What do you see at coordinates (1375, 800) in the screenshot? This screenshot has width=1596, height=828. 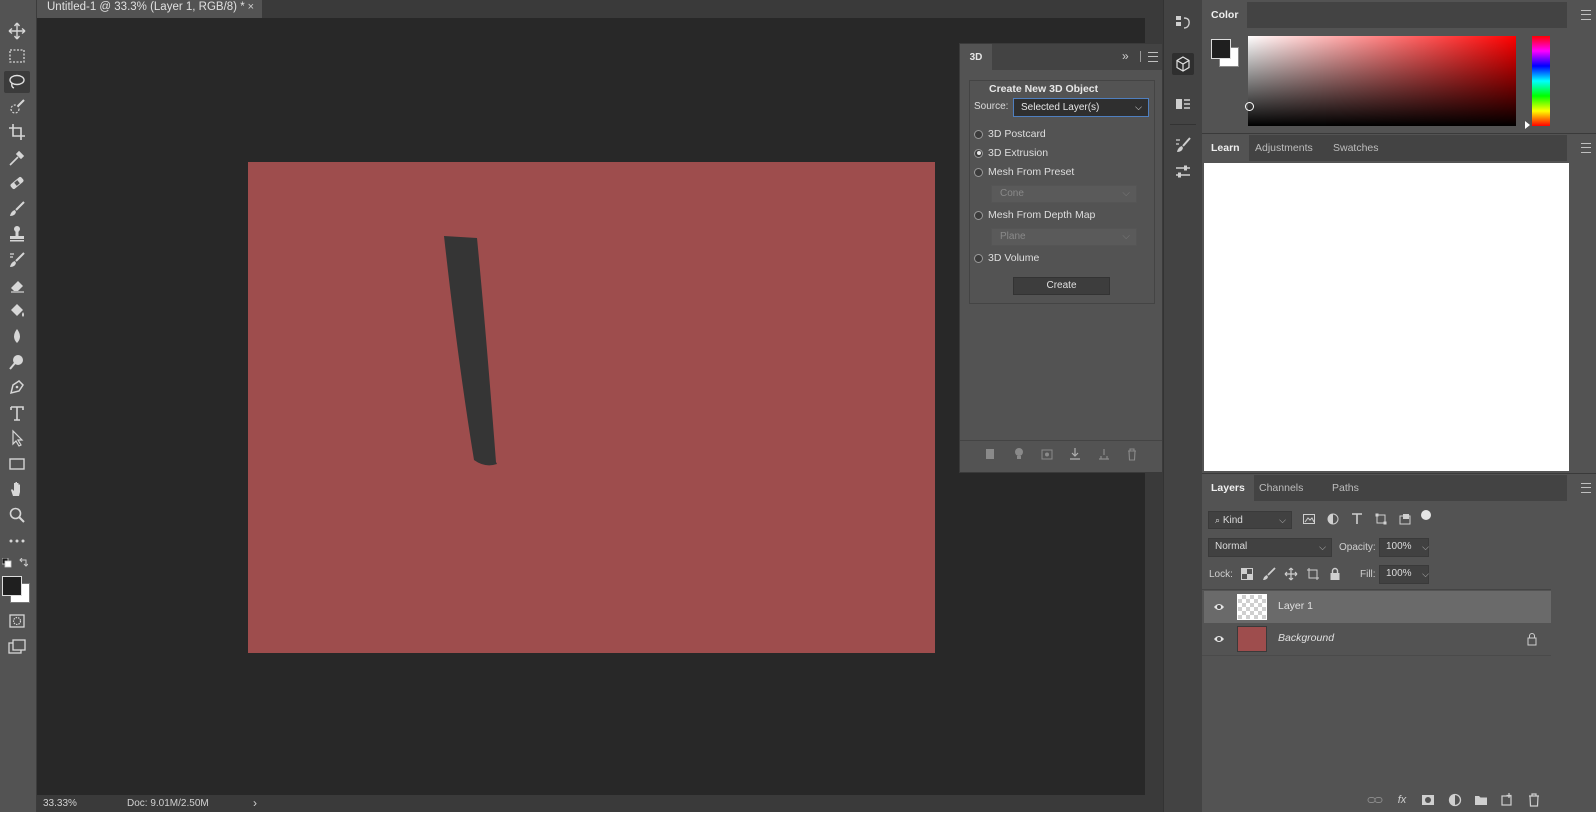 I see `link-layers-icon` at bounding box center [1375, 800].